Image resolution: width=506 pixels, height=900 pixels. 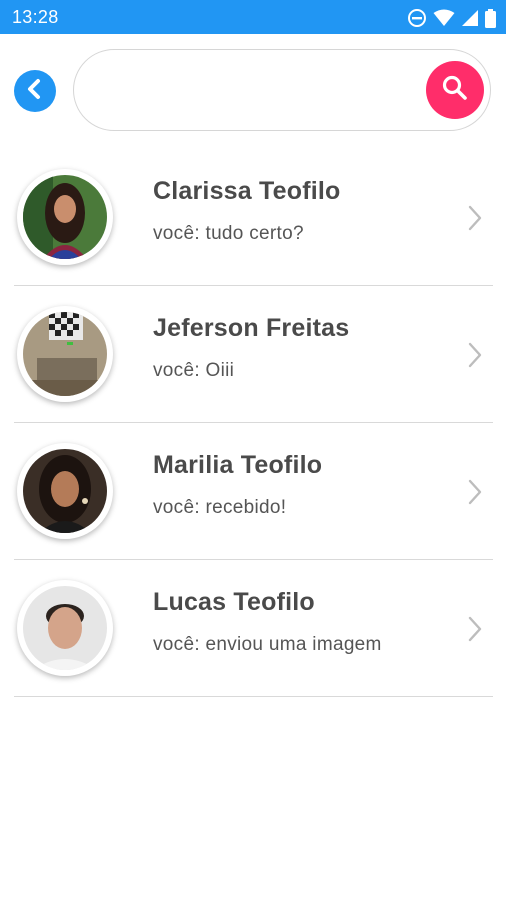 What do you see at coordinates (417, 18) in the screenshot?
I see `do-not-disturb-icon` at bounding box center [417, 18].